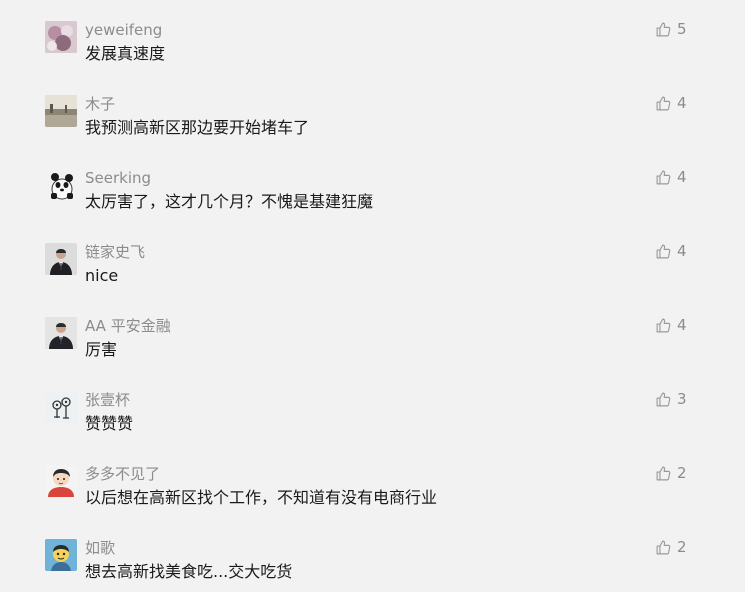 Image resolution: width=745 pixels, height=592 pixels. I want to click on panda-avatar, so click(61, 185).